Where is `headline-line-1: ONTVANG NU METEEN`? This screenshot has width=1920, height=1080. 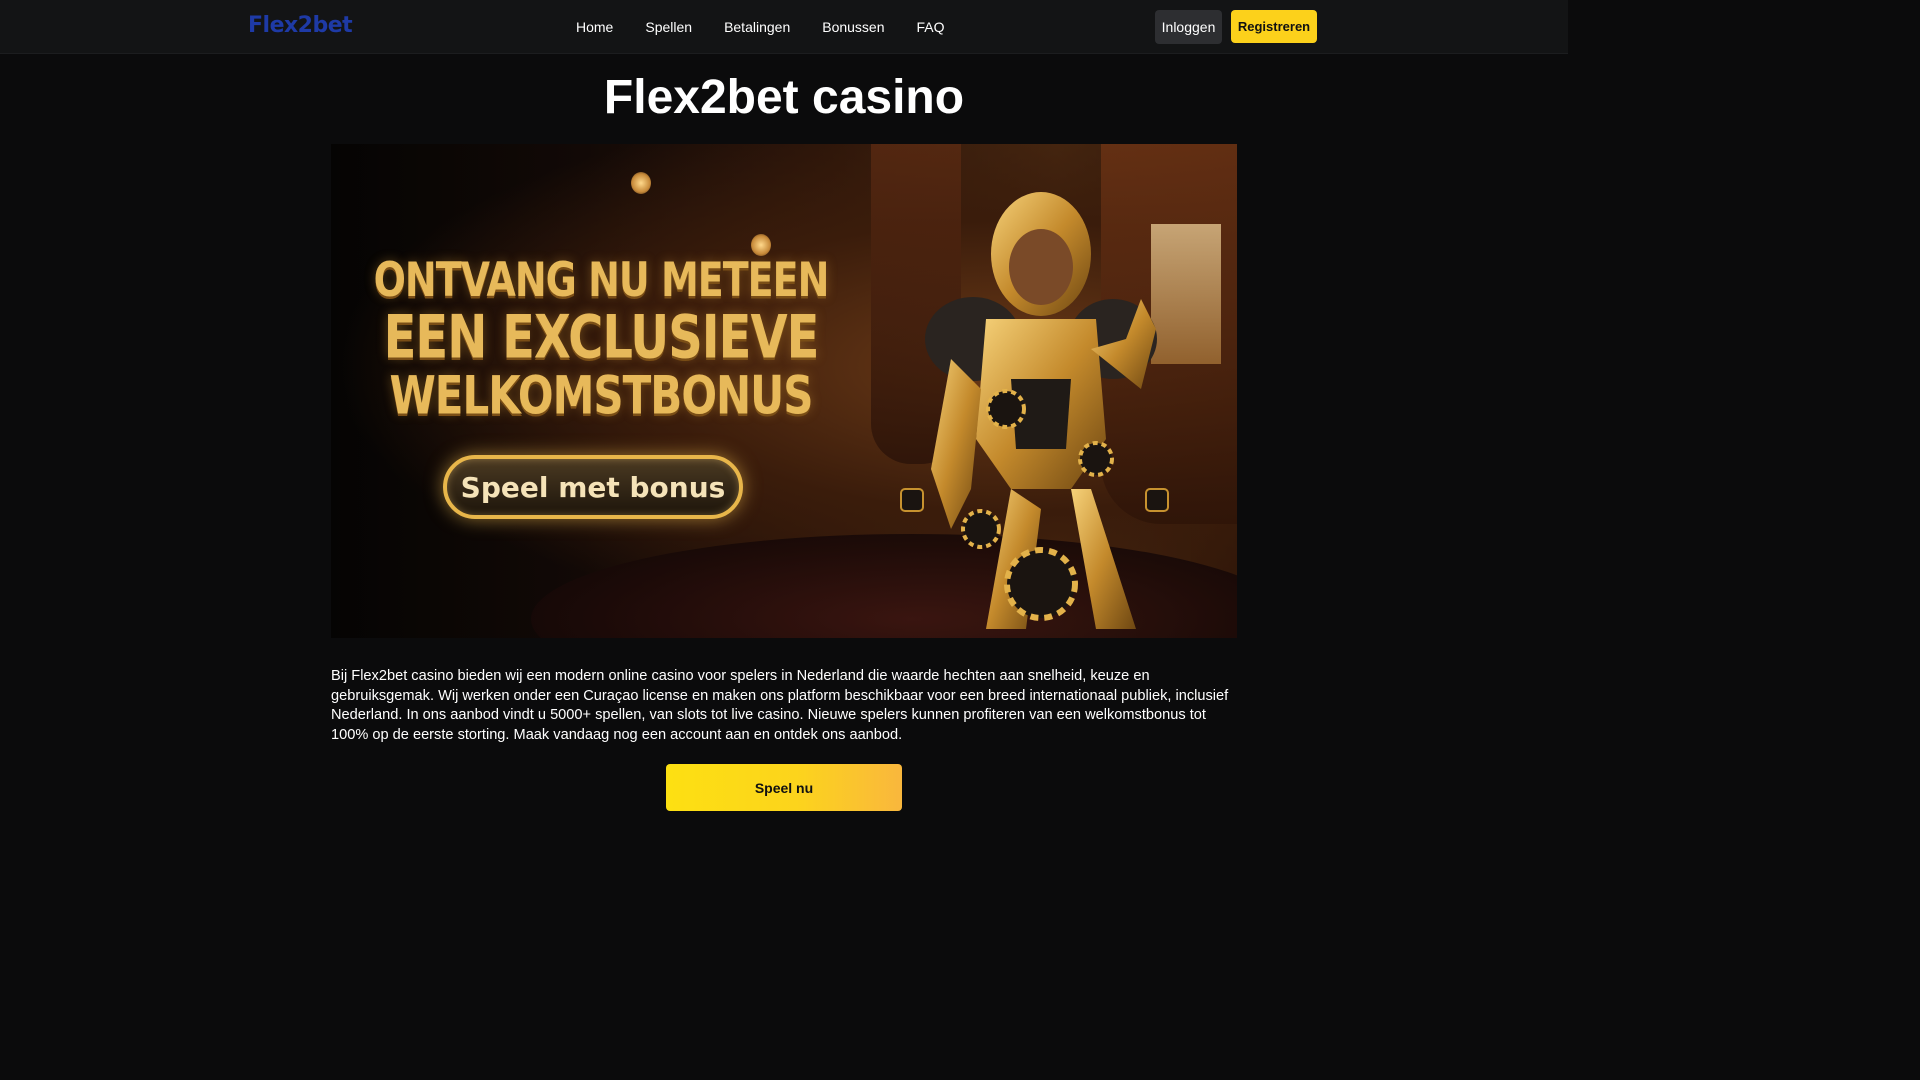
headline-line-1: ONTVANG NU METEEN is located at coordinates (601, 280).